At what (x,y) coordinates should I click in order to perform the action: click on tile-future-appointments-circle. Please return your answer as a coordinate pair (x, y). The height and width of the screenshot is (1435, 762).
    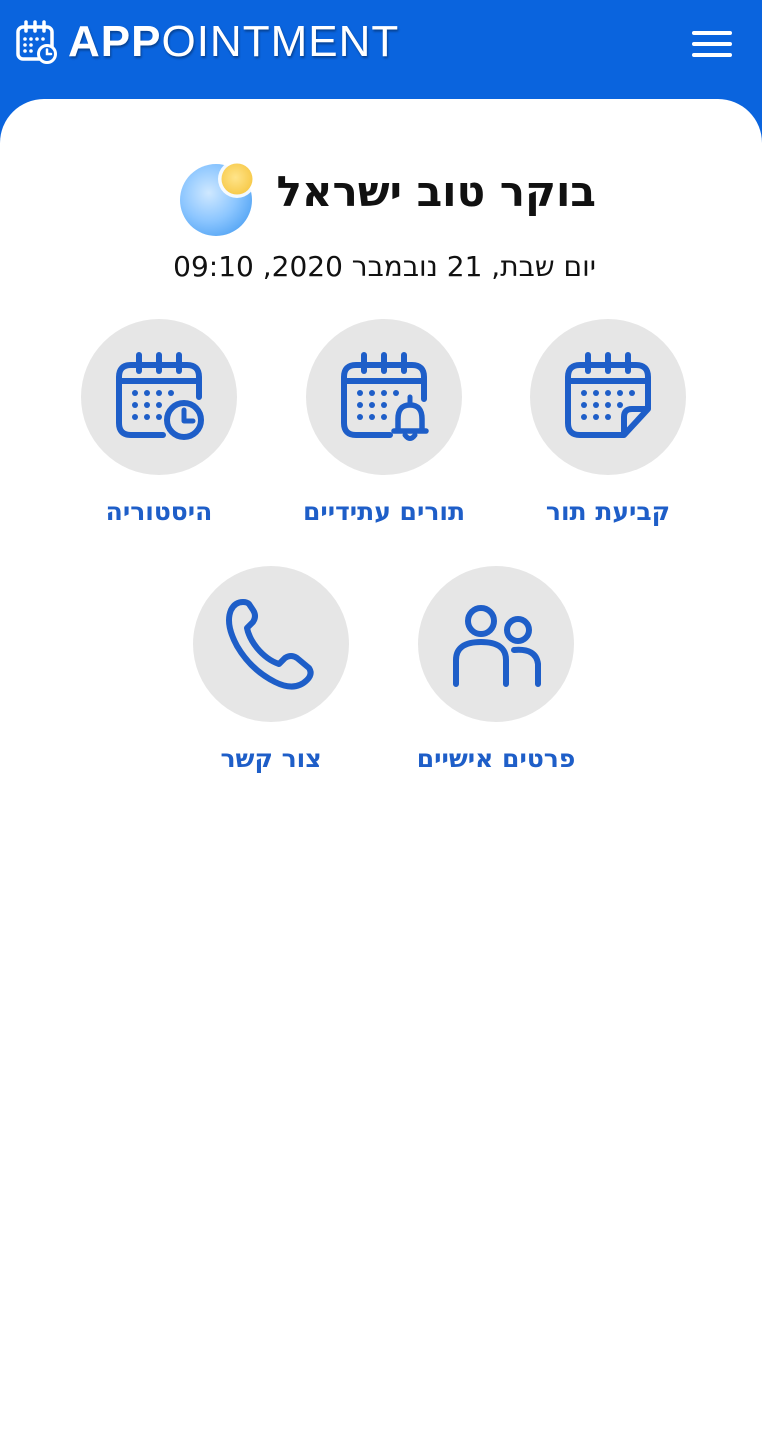
    Looking at the image, I should click on (384, 397).